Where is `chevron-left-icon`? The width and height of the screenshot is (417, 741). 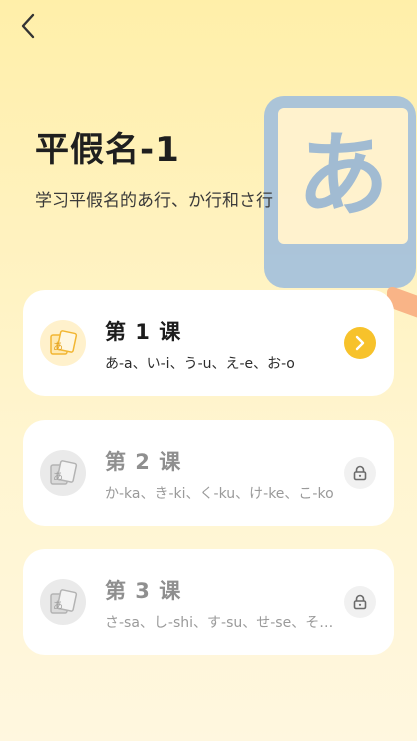 chevron-left-icon is located at coordinates (28, 26).